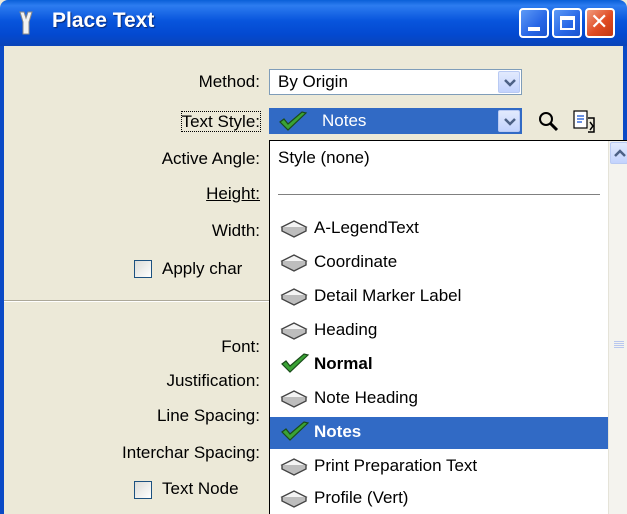  What do you see at coordinates (439, 297) in the screenshot?
I see `list-item-detail-marker-label: Detail Marker Label` at bounding box center [439, 297].